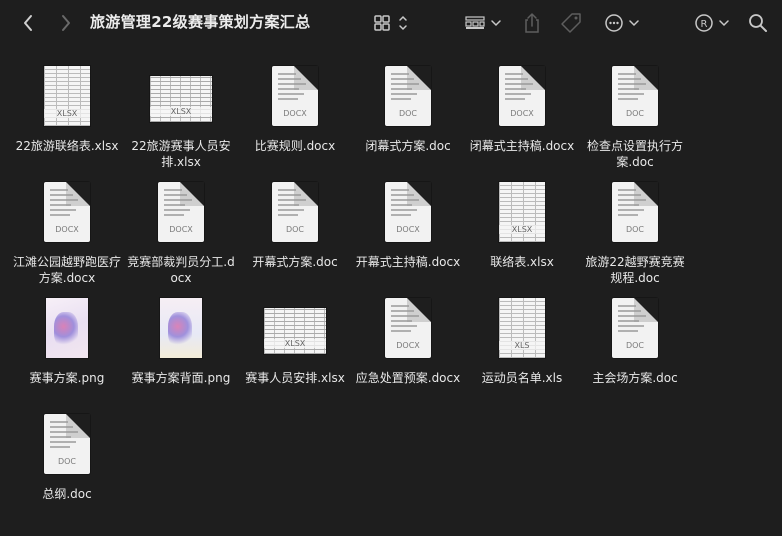 Image resolution: width=782 pixels, height=536 pixels. What do you see at coordinates (200, 22) in the screenshot?
I see `window-title: 旅游管理22级赛事策划方案汇总` at bounding box center [200, 22].